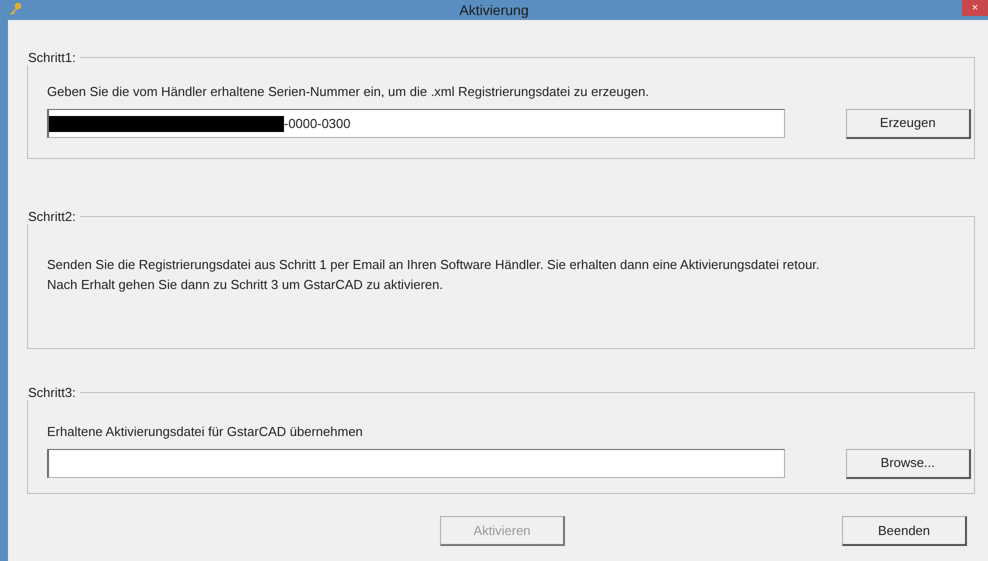 The height and width of the screenshot is (561, 988). What do you see at coordinates (53, 57) in the screenshot?
I see `group-label: Schritt1:` at bounding box center [53, 57].